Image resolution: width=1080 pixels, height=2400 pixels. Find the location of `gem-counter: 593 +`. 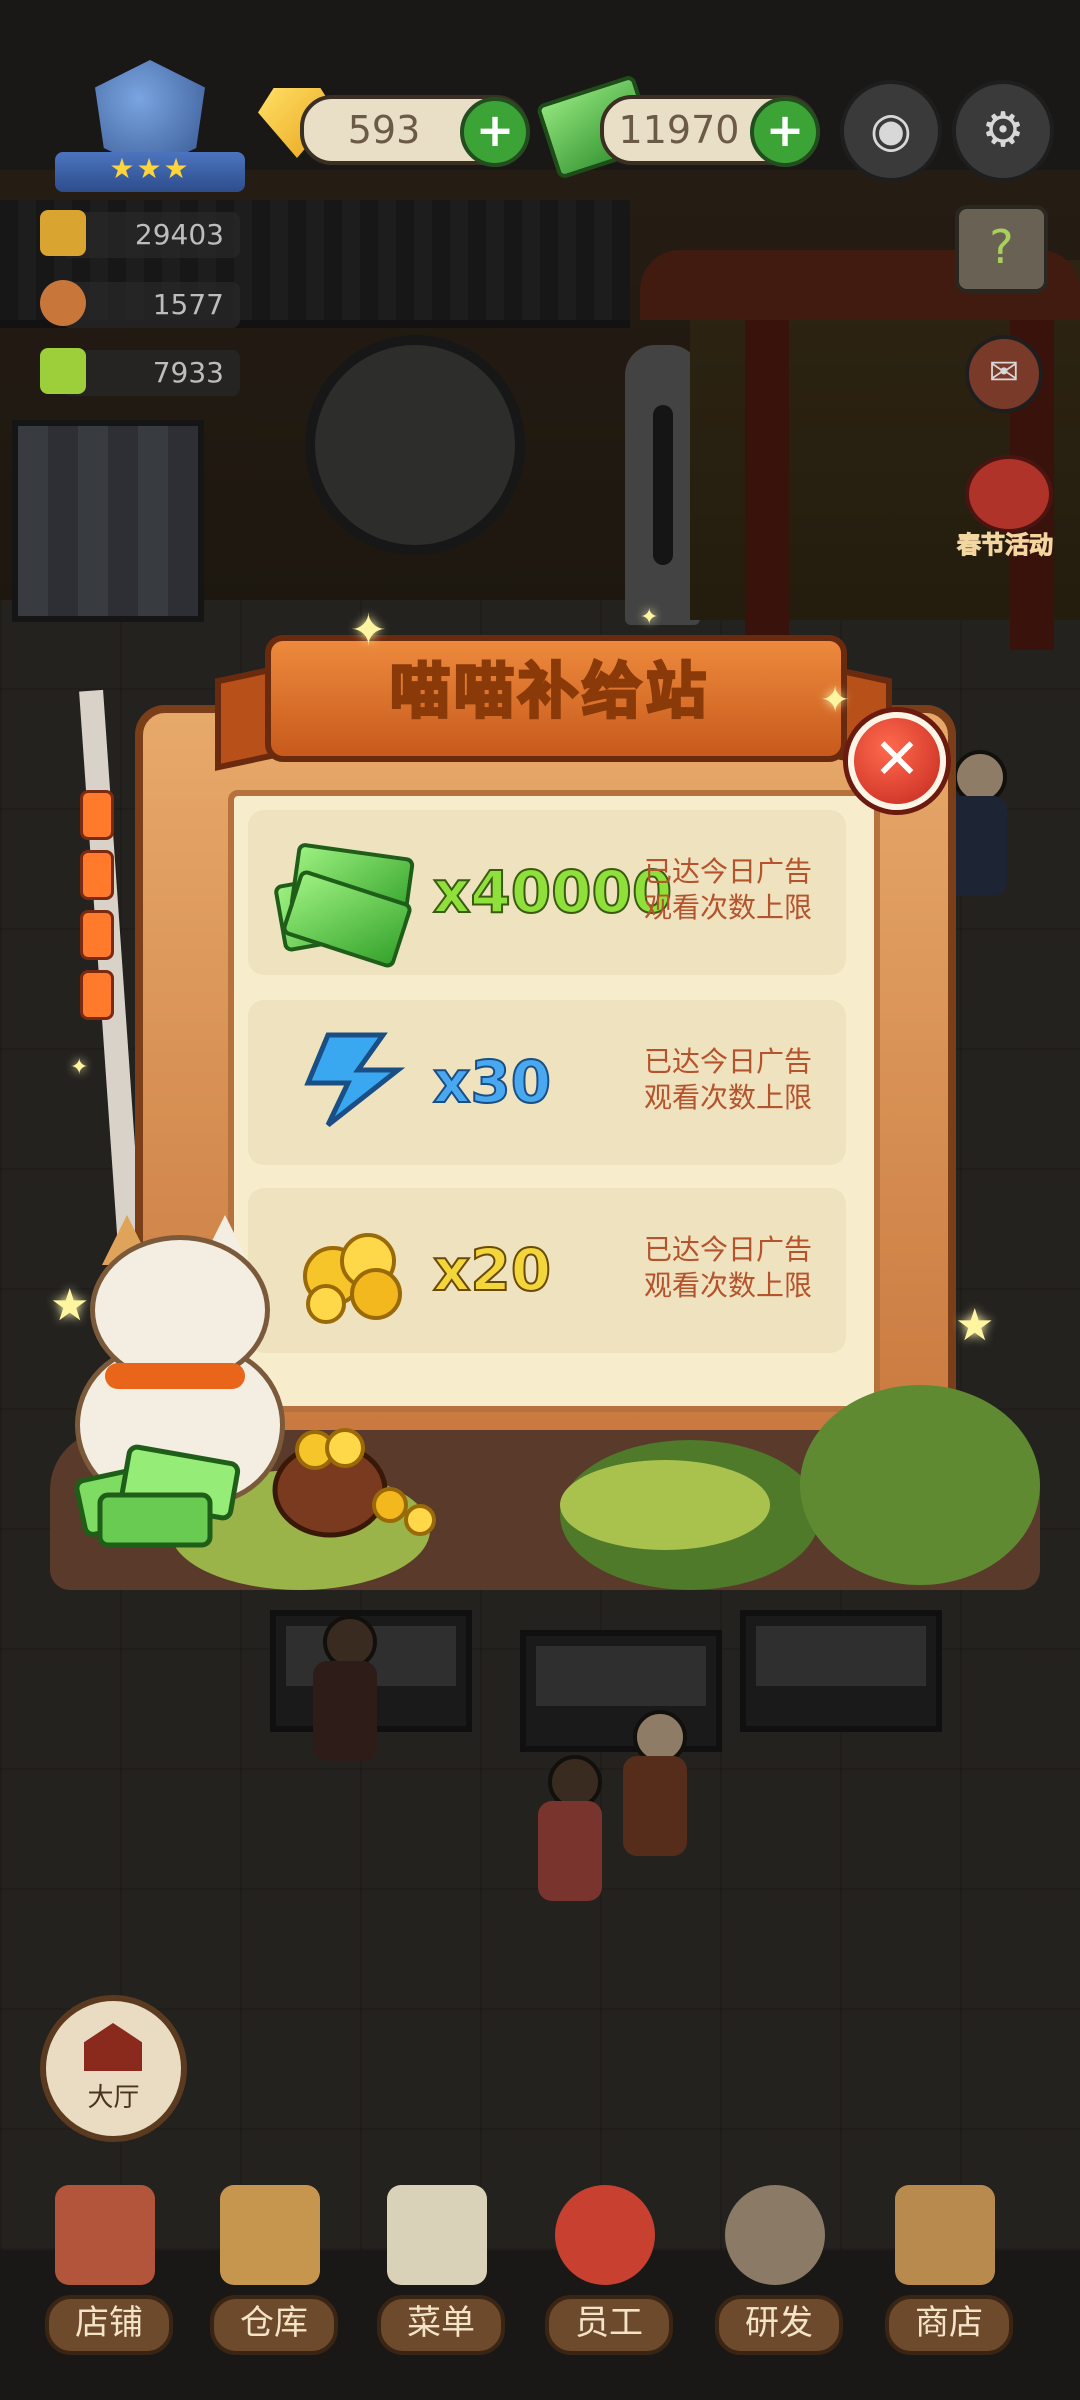

gem-counter: 593 + is located at coordinates (415, 131).